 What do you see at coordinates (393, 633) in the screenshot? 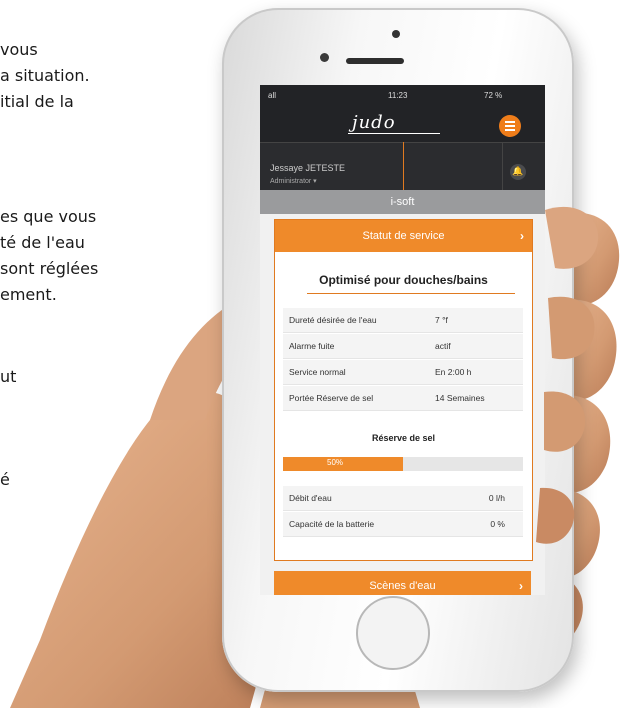
I see `home-button` at bounding box center [393, 633].